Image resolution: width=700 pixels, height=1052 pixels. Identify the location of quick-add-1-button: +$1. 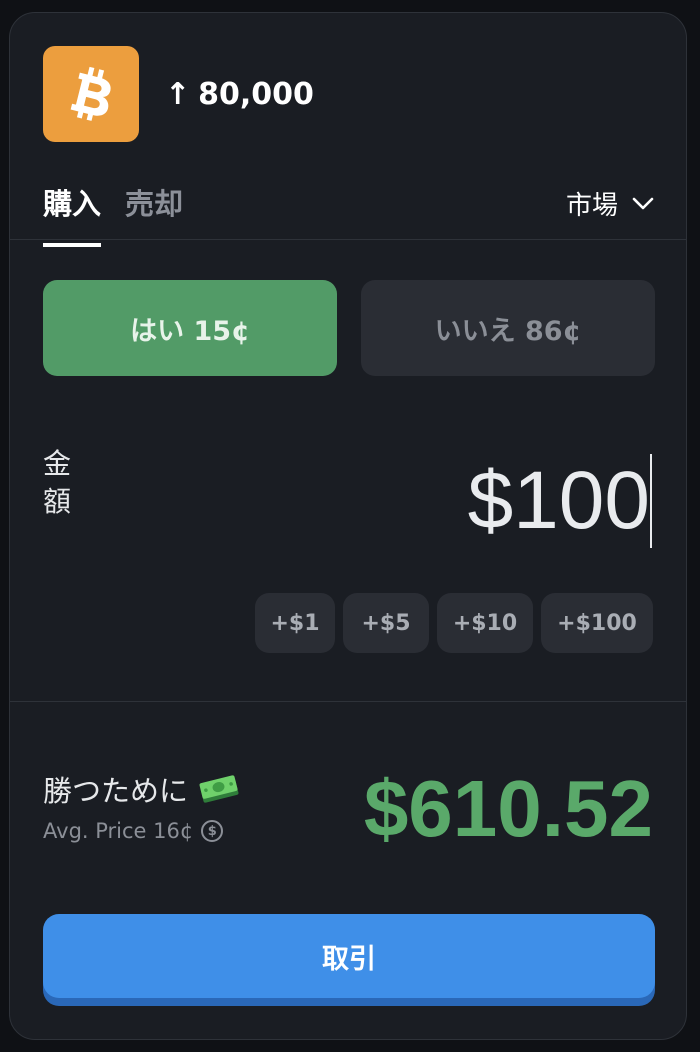
(295, 623).